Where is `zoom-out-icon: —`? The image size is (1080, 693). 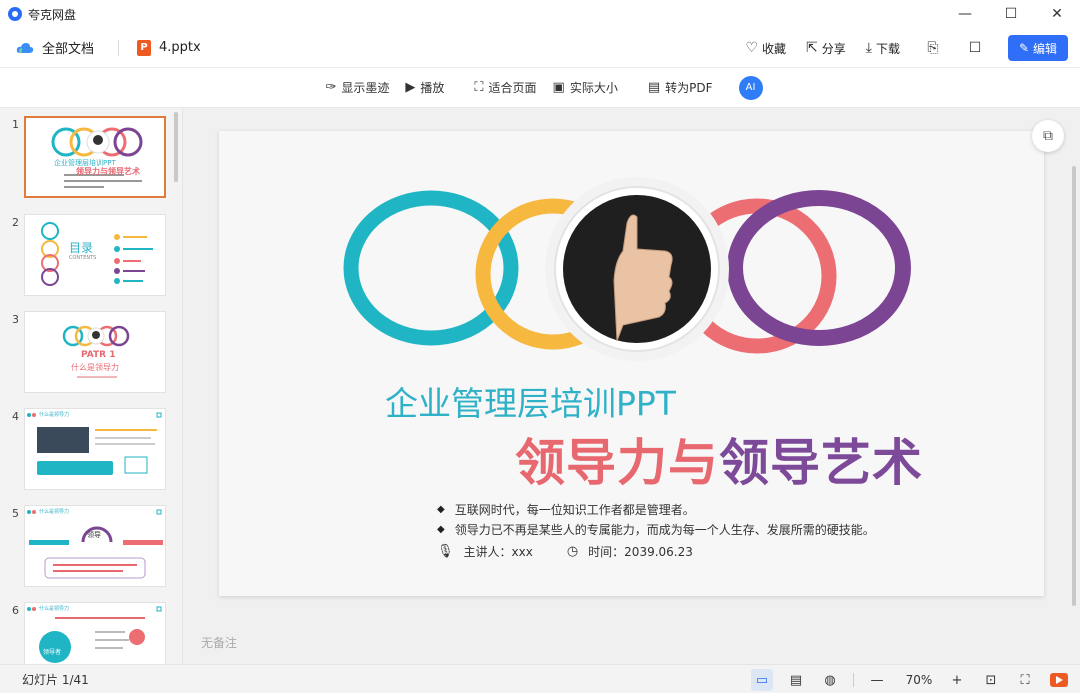 zoom-out-icon: — is located at coordinates (877, 680).